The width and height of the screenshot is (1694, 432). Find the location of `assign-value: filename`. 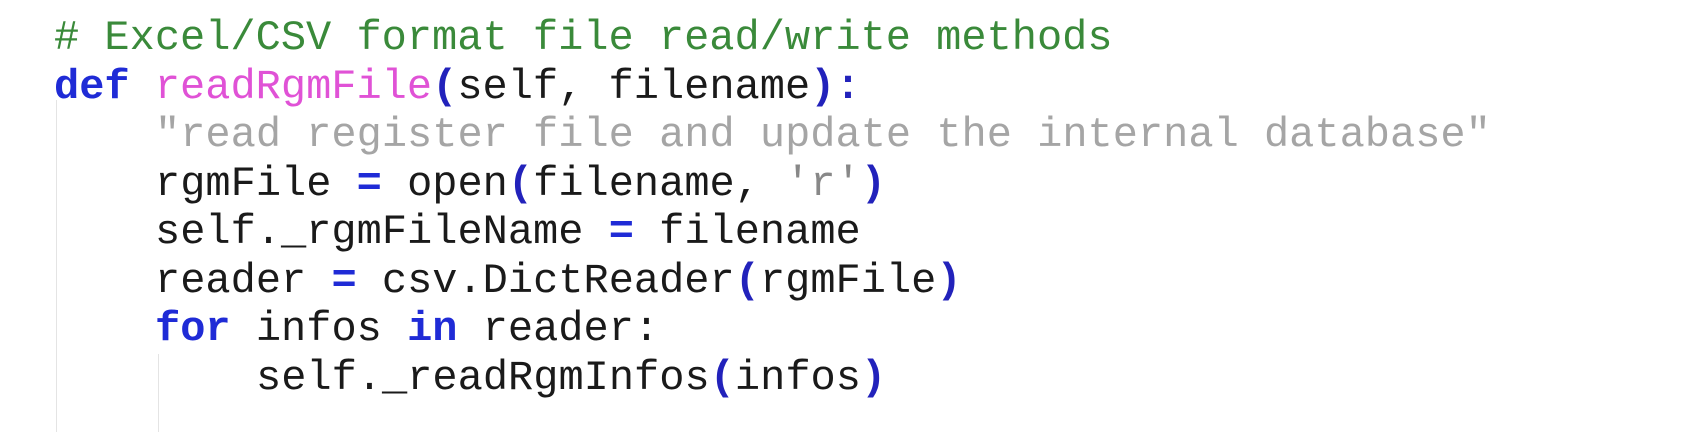

assign-value: filename is located at coordinates (747, 232).